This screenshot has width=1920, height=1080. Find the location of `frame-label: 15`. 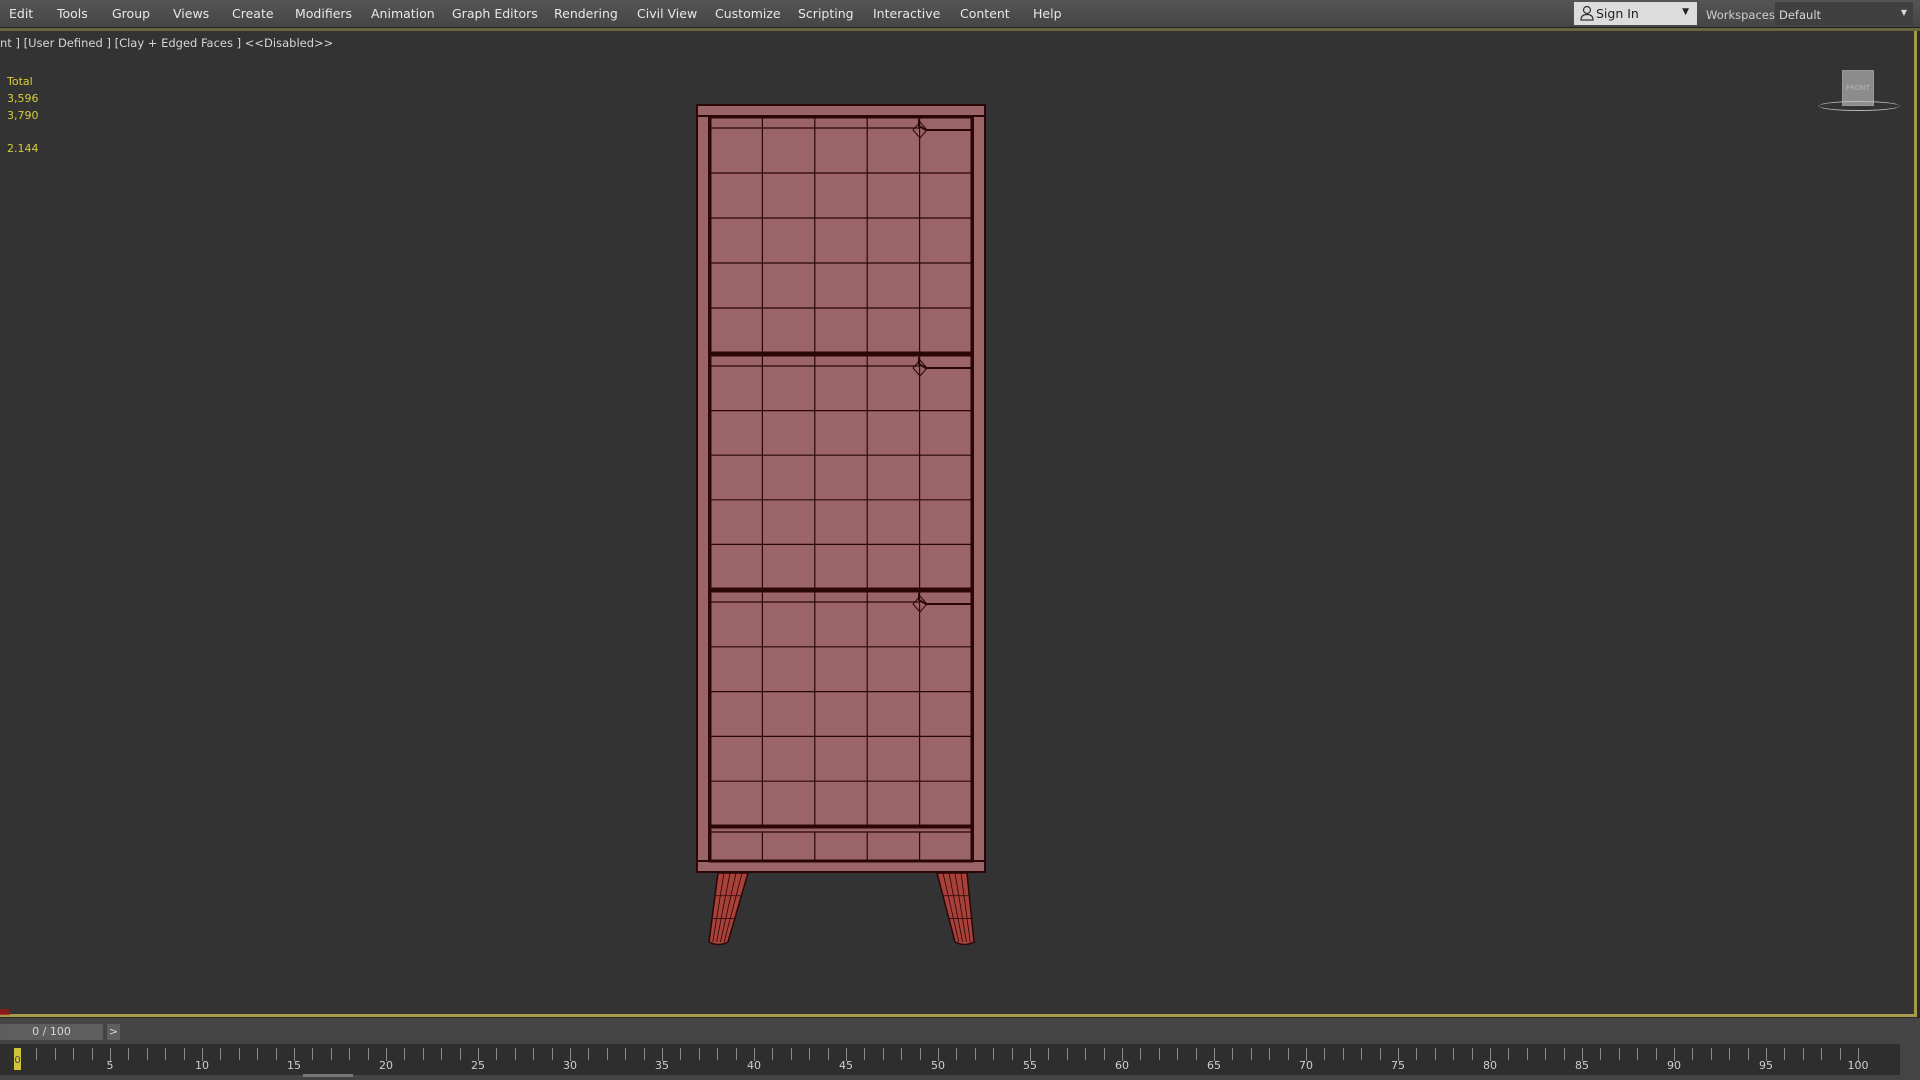

frame-label: 15 is located at coordinates (294, 1065).